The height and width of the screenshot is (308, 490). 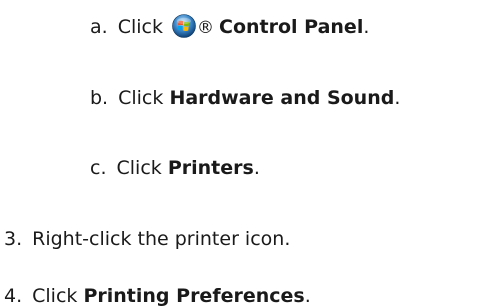 What do you see at coordinates (194, 296) in the screenshot?
I see `printing-preferences-label: Printing Preferences` at bounding box center [194, 296].